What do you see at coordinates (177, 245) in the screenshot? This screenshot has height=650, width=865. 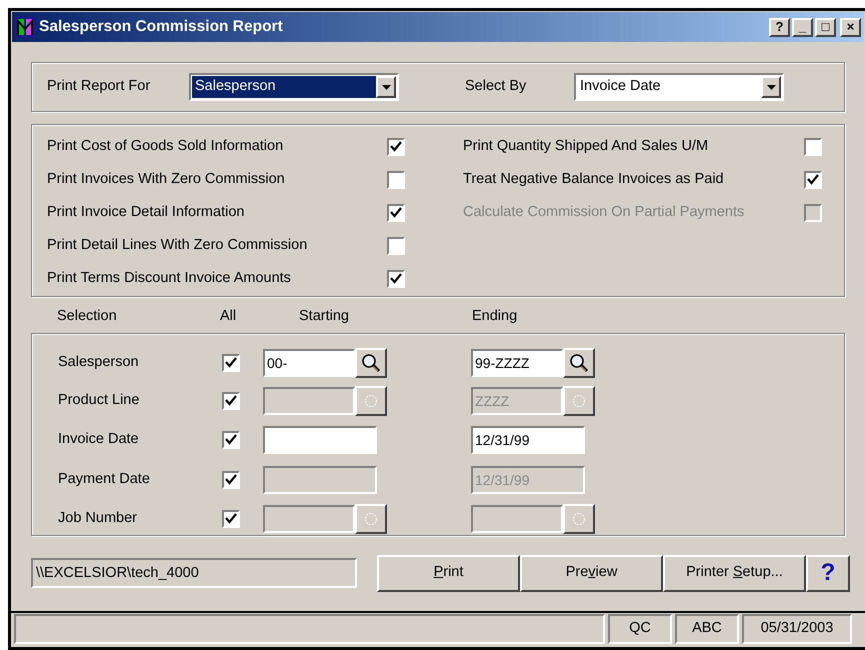 I see `option-label: Print Detail Lines With Zero Commission` at bounding box center [177, 245].